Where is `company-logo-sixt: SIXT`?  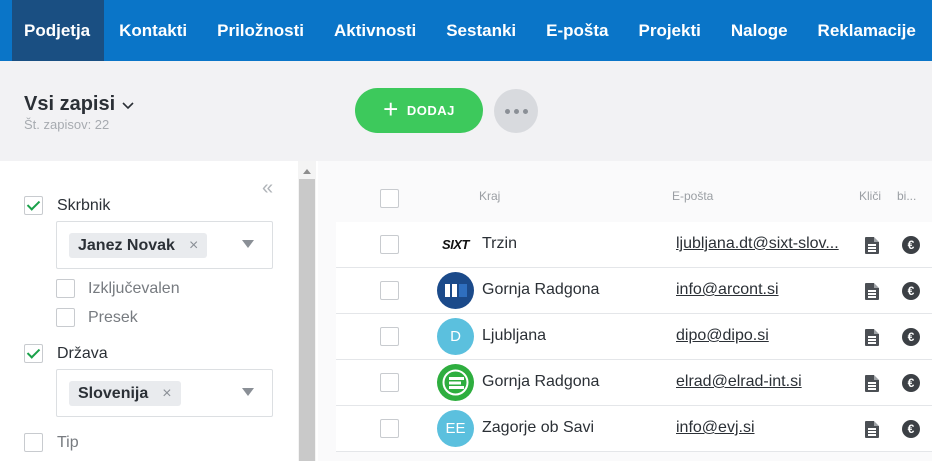 company-logo-sixt: SIXT is located at coordinates (455, 244).